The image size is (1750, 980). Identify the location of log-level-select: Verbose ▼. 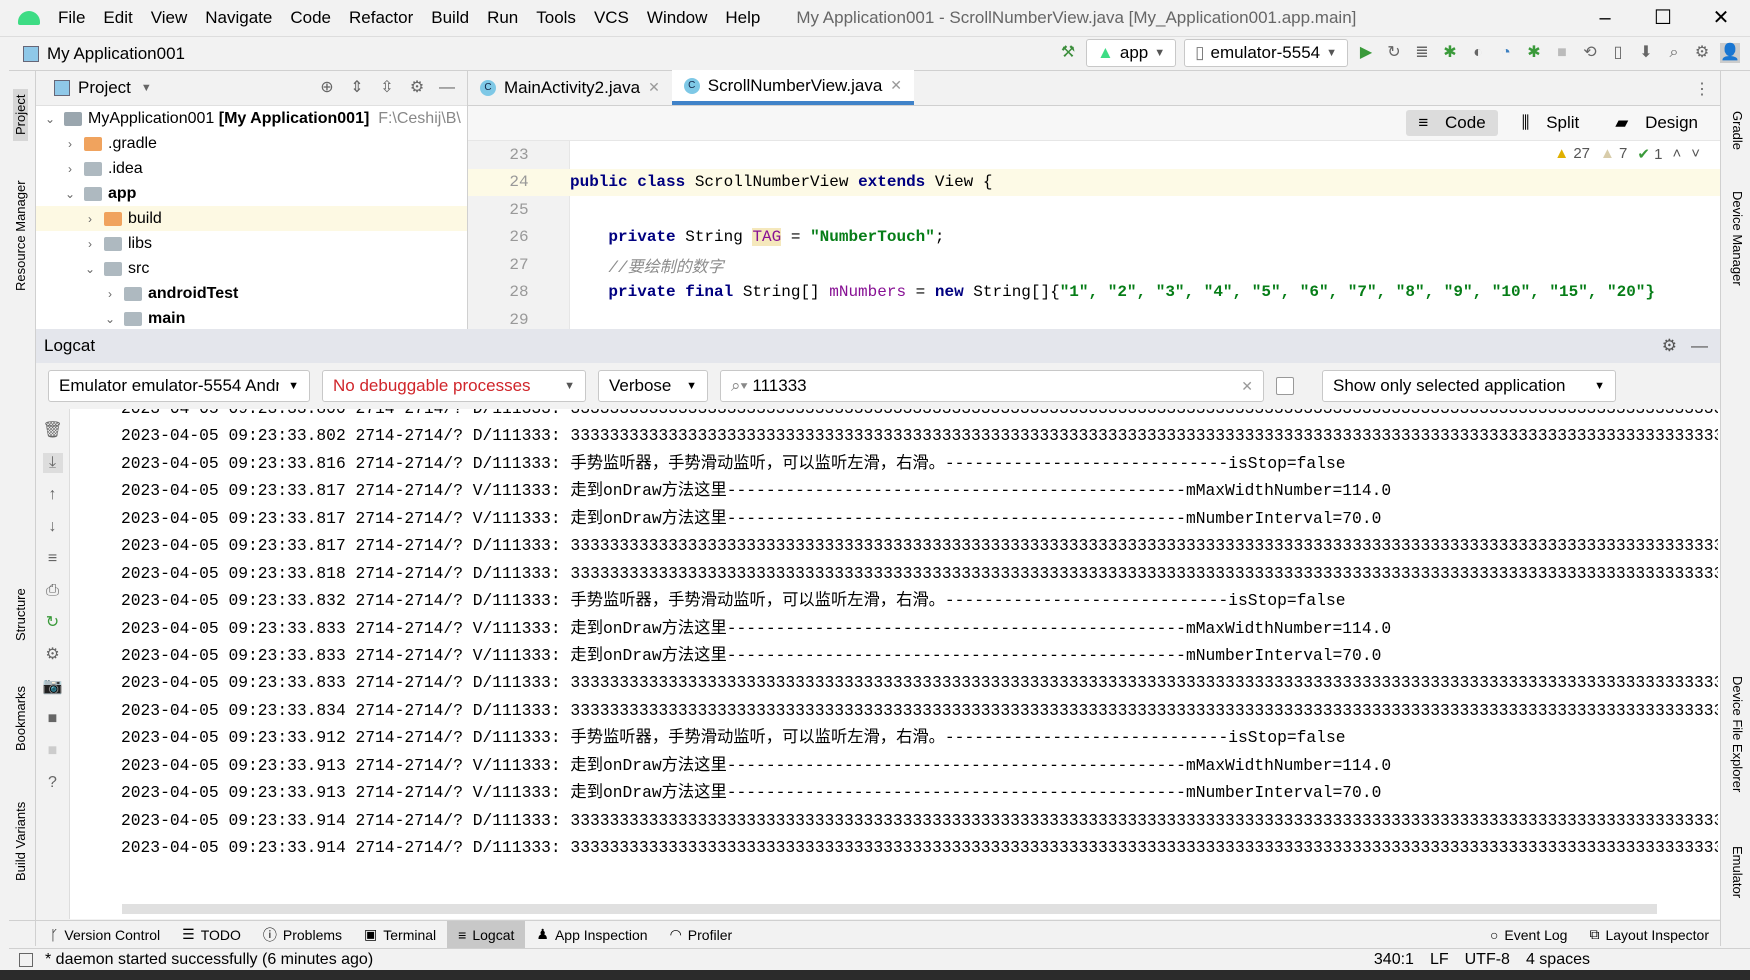
(653, 386).